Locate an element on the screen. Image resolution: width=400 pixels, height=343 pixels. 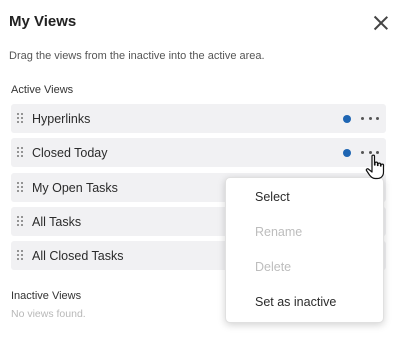
hand-cursor-icon is located at coordinates (375, 167).